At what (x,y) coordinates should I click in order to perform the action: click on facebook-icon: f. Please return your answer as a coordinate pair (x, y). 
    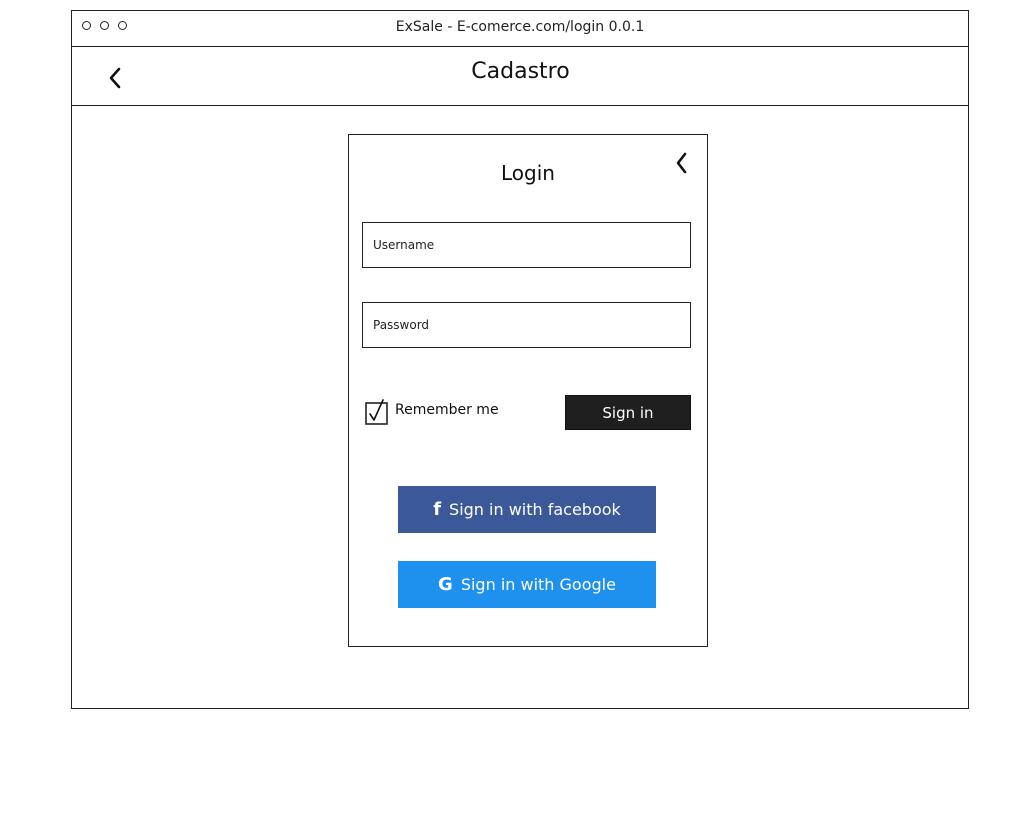
    Looking at the image, I should click on (437, 509).